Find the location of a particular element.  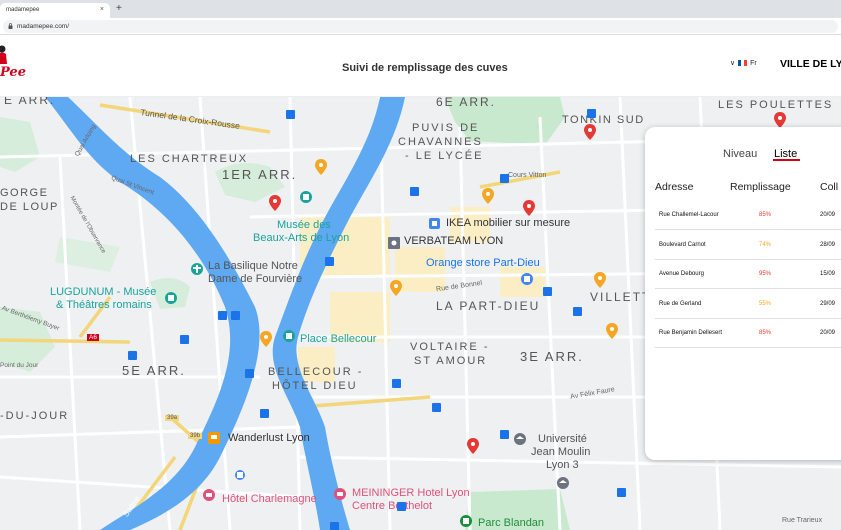

language-label: Fr is located at coordinates (753, 63).